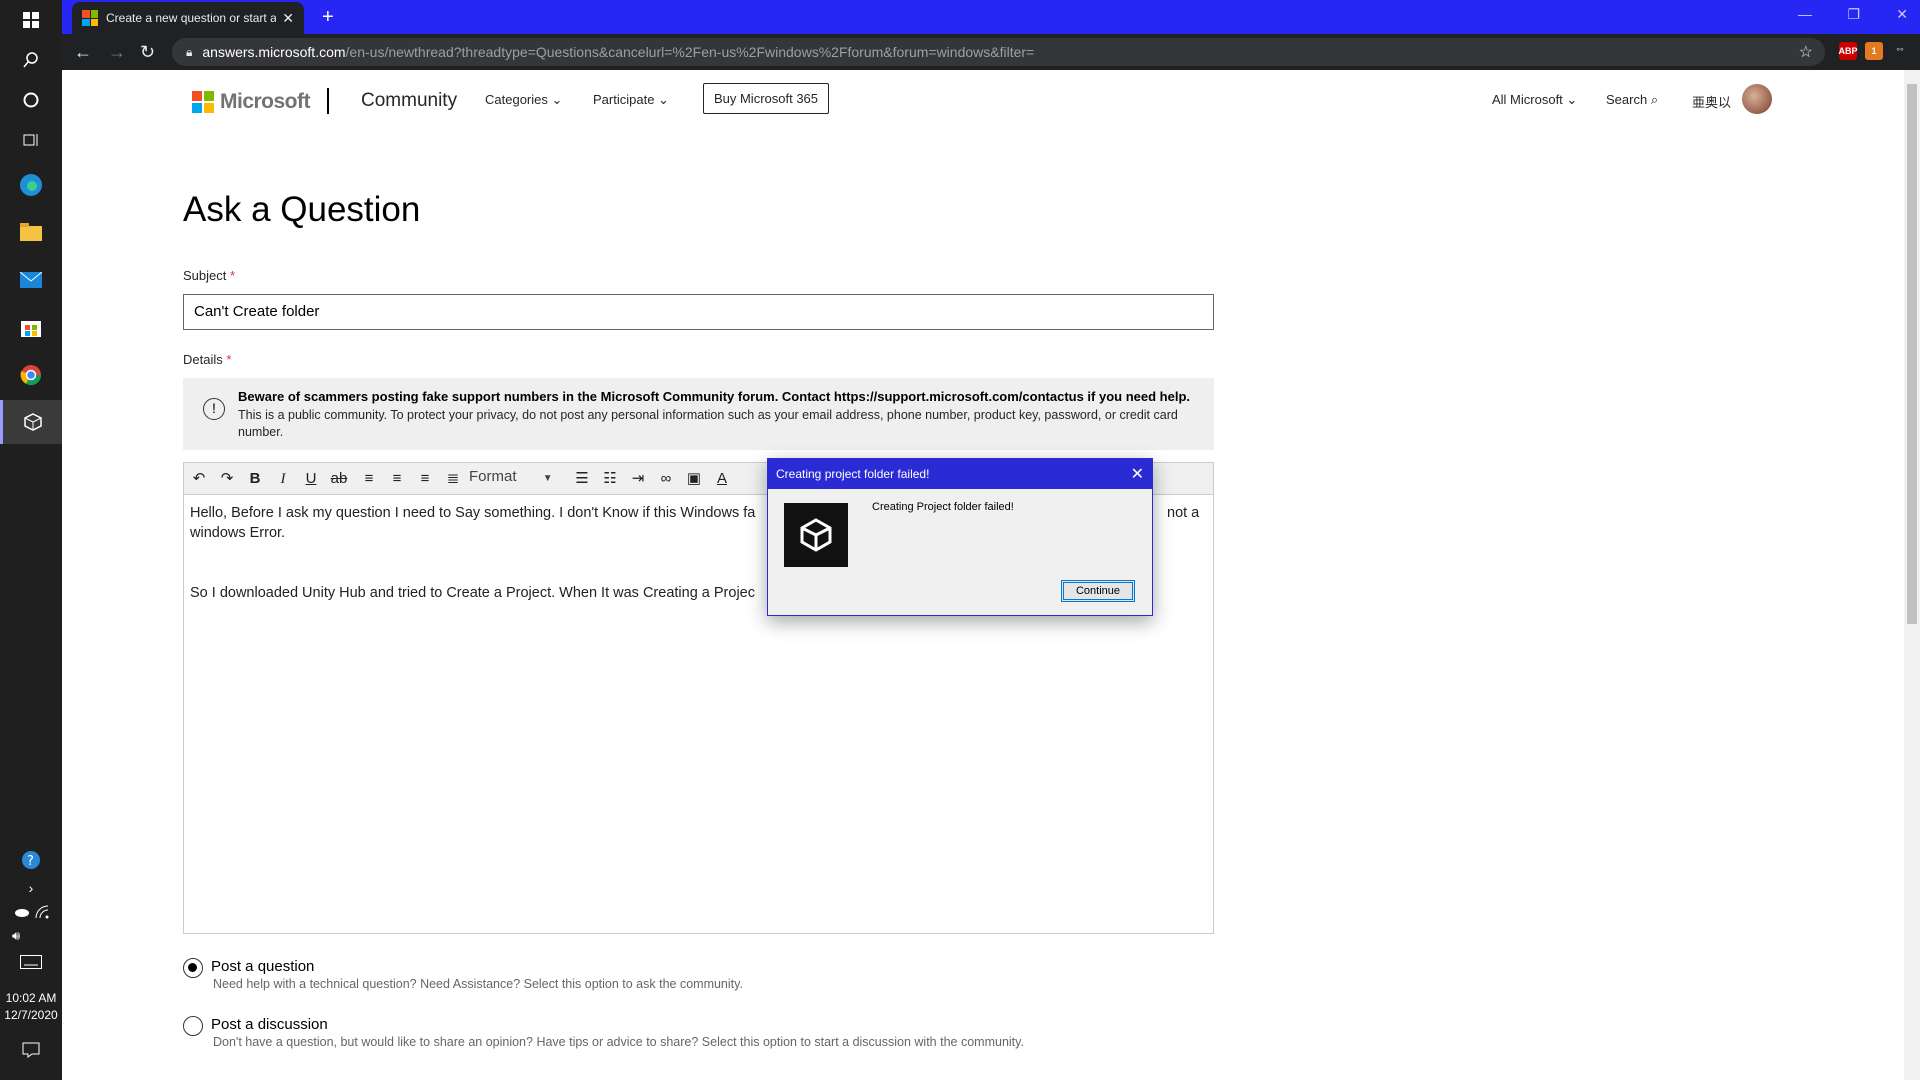 The image size is (1920, 1080). Describe the element at coordinates (31, 20) in the screenshot. I see `windows-start-icon` at that location.